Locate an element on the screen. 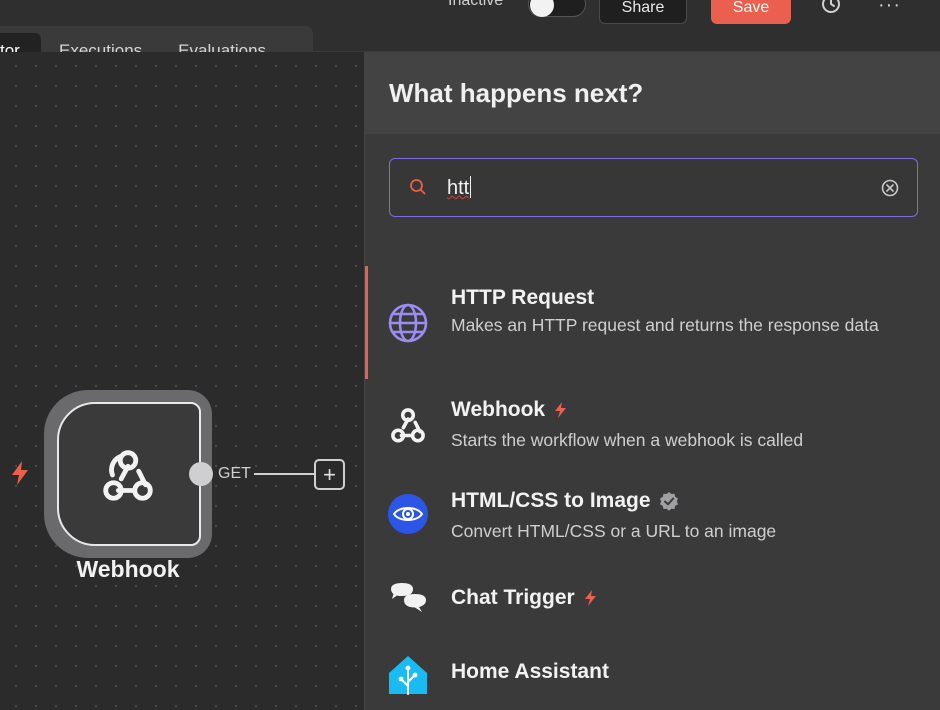 This screenshot has height=710, width=940. search-icon is located at coordinates (418, 187).